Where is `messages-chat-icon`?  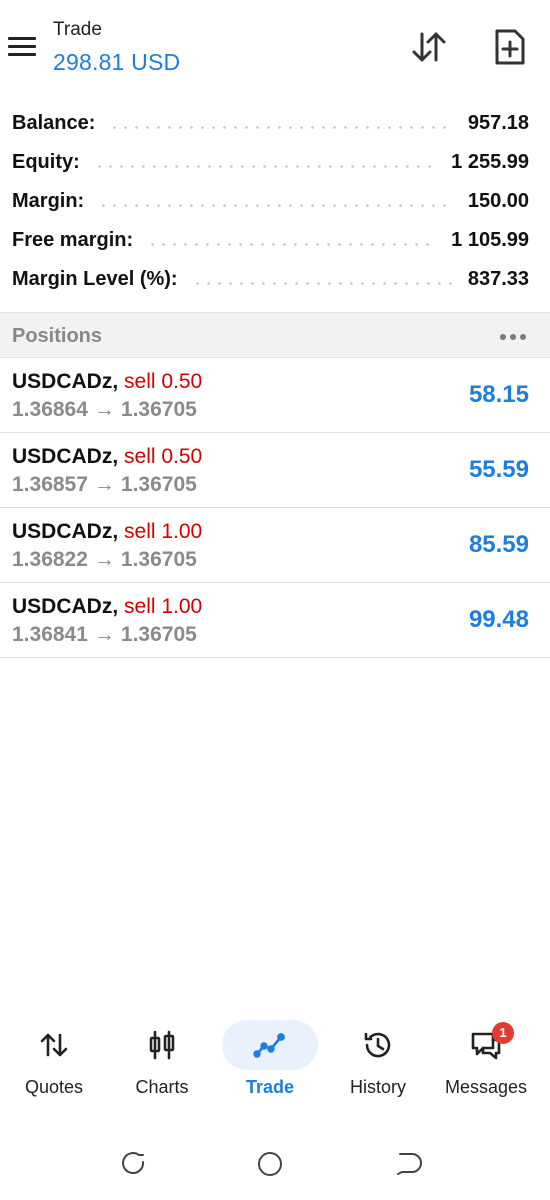
messages-chat-icon is located at coordinates (486, 1045).